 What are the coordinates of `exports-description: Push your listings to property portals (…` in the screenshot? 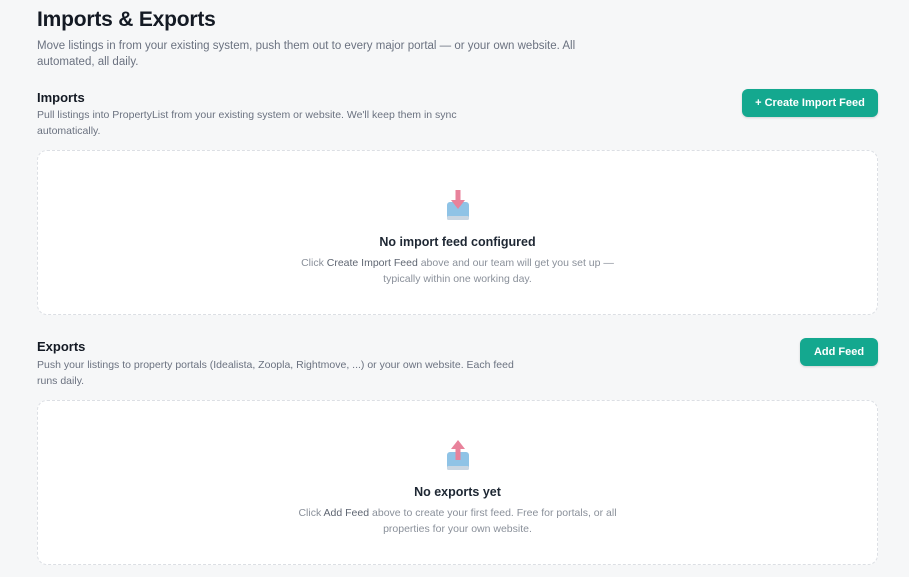 It's located at (275, 373).